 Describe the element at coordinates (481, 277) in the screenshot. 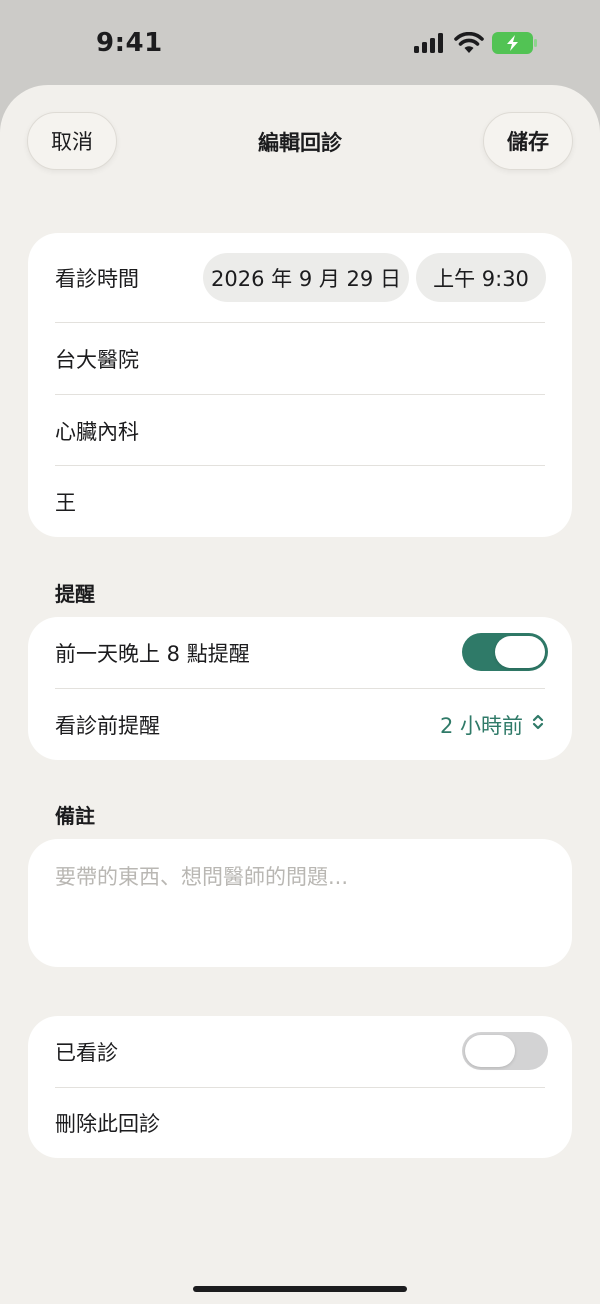

I see `time-picker-button: 上午 9:30` at that location.